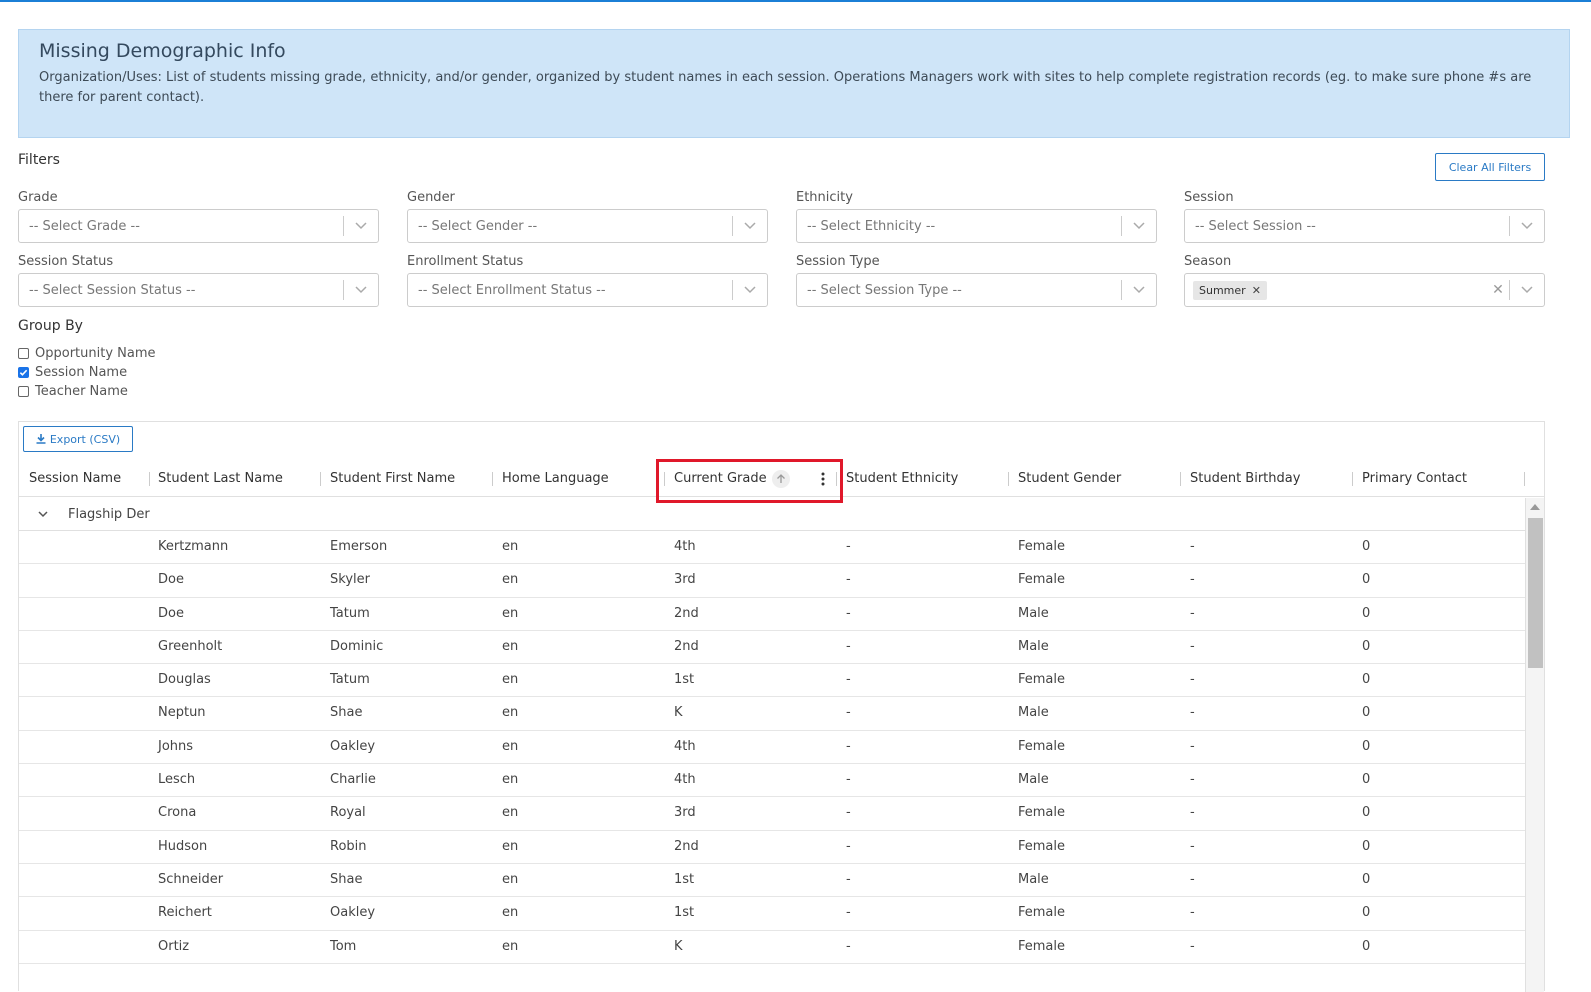  Describe the element at coordinates (772, 681) in the screenshot. I see `table-row: Douglas Tatum en 1st - Female - 0` at that location.